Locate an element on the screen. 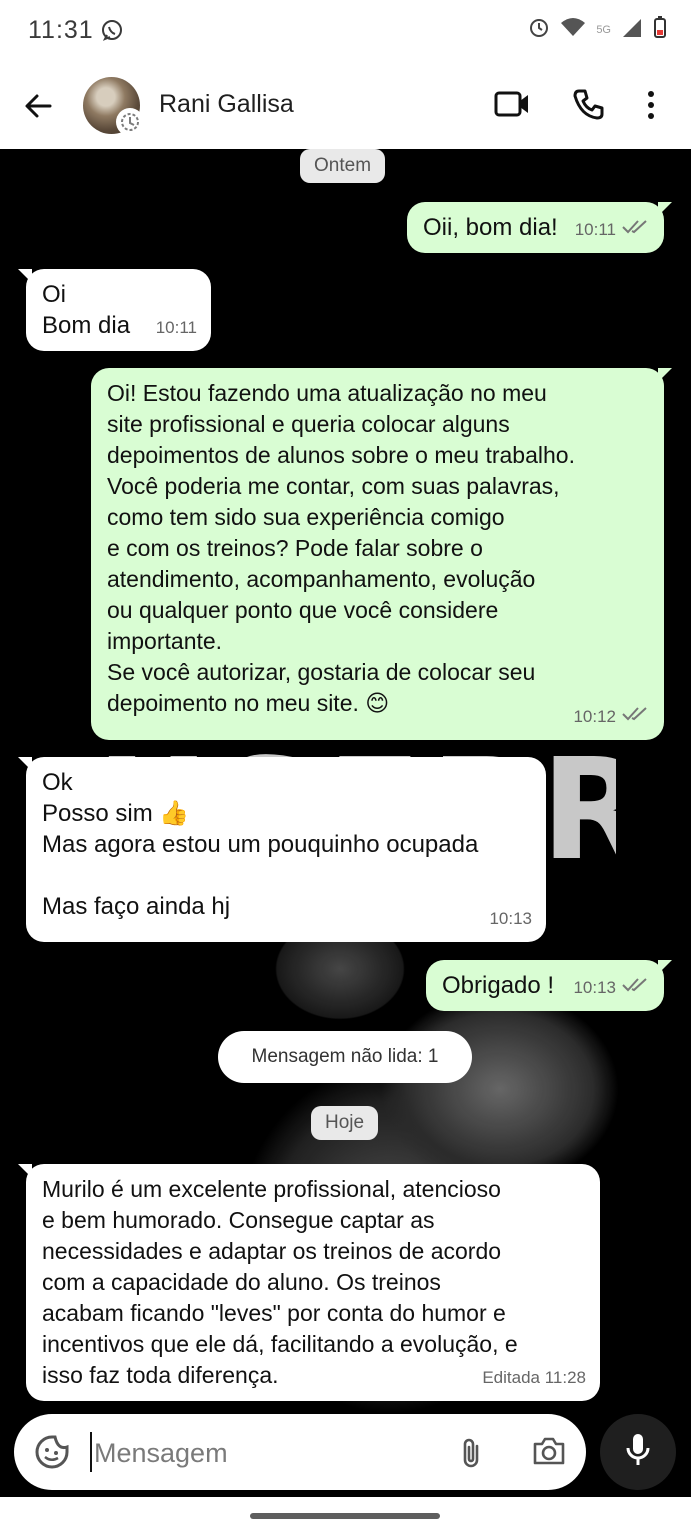  video-call-icon is located at coordinates (512, 106).